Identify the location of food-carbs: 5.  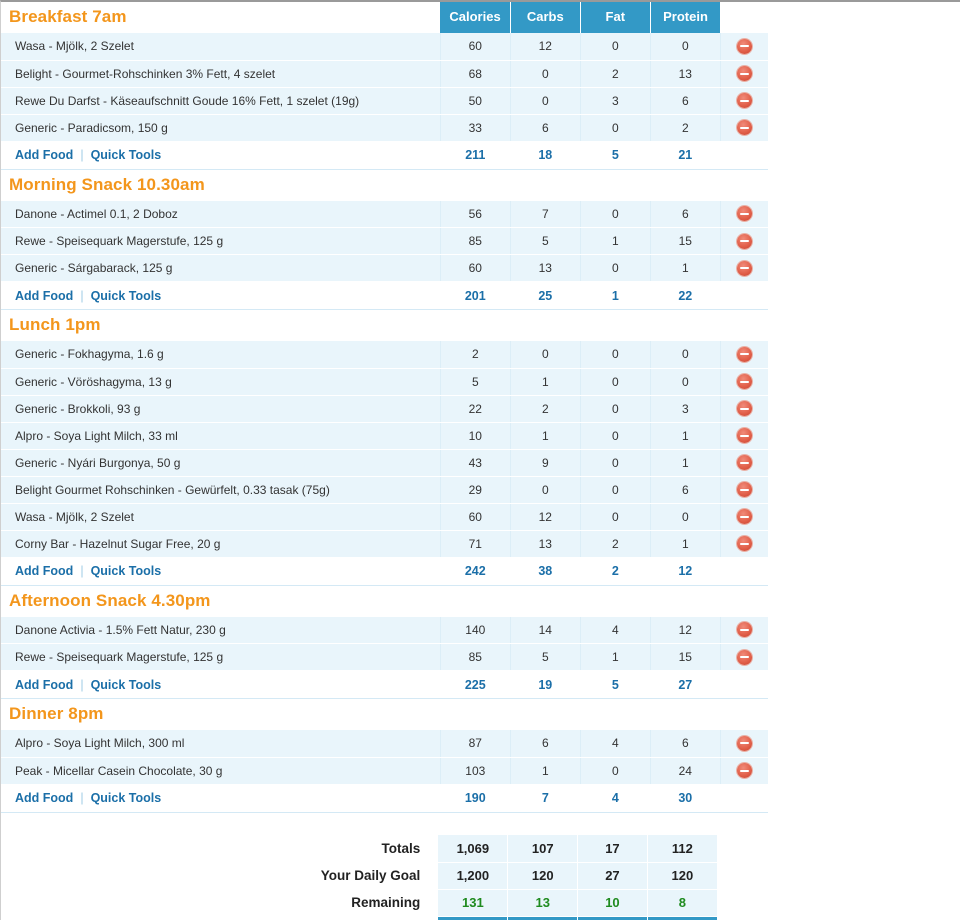
(545, 241).